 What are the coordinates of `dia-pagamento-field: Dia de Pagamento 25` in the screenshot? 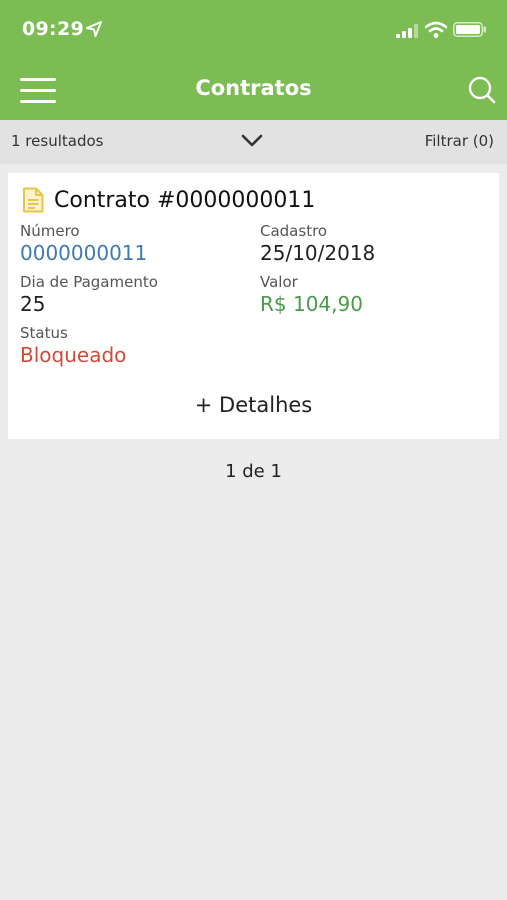 It's located at (89, 295).